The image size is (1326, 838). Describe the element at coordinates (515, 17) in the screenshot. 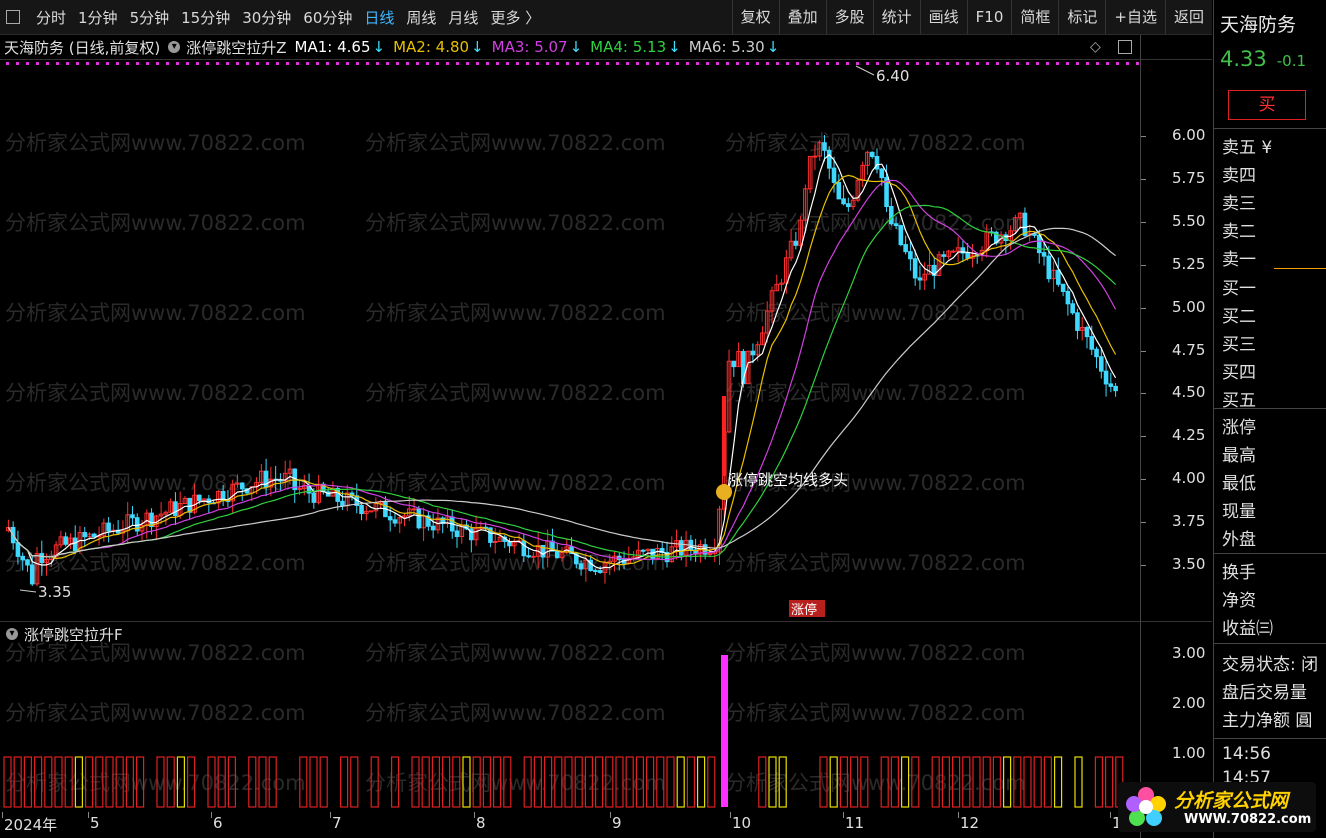

I see `period-tab-9: 更多 〉` at that location.